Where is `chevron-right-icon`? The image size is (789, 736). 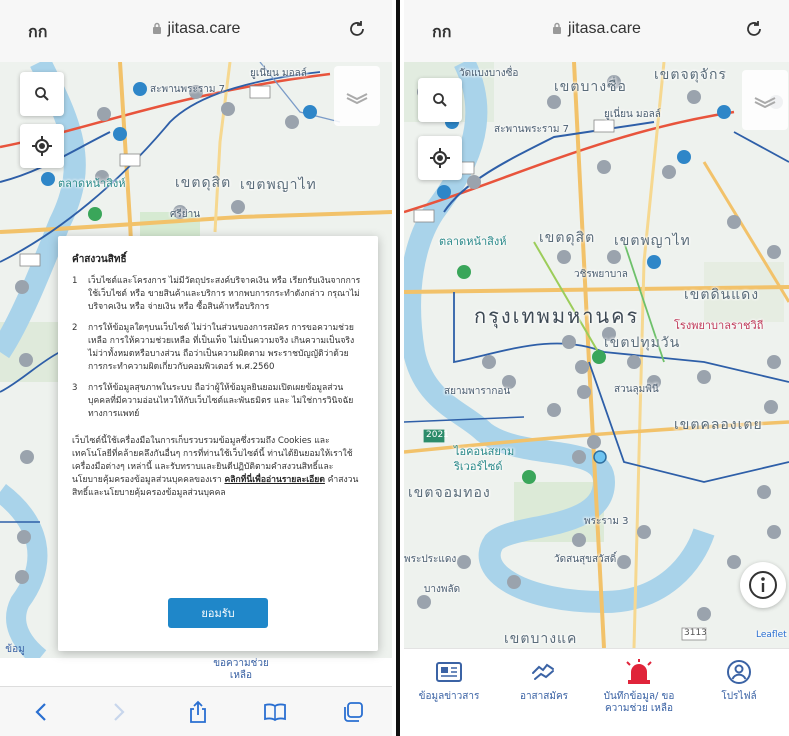
chevron-right-icon is located at coordinates (119, 712).